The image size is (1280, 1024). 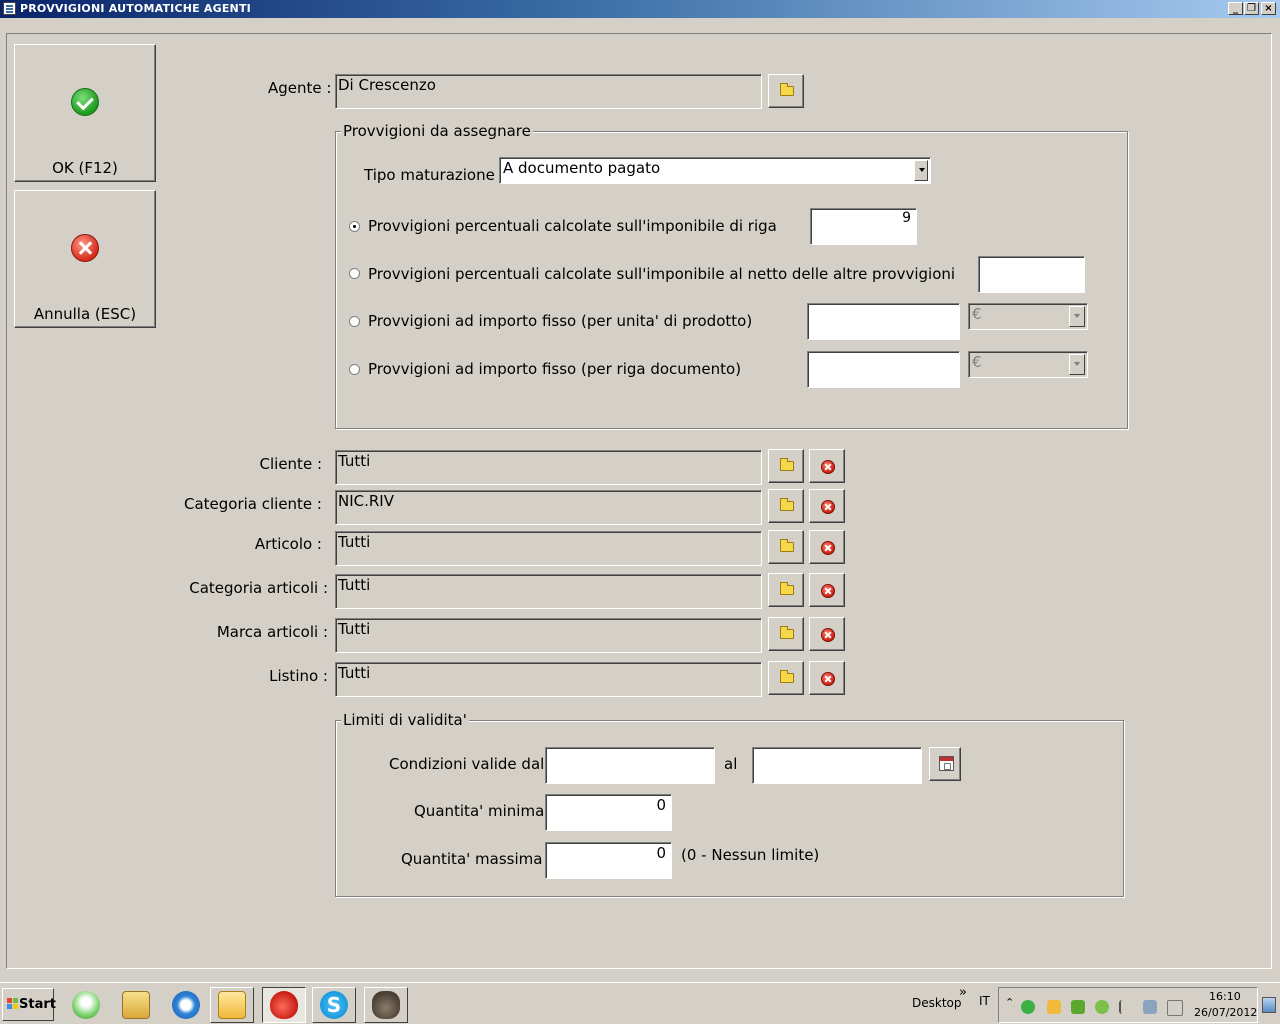 I want to click on calendar-button, so click(x=945, y=764).